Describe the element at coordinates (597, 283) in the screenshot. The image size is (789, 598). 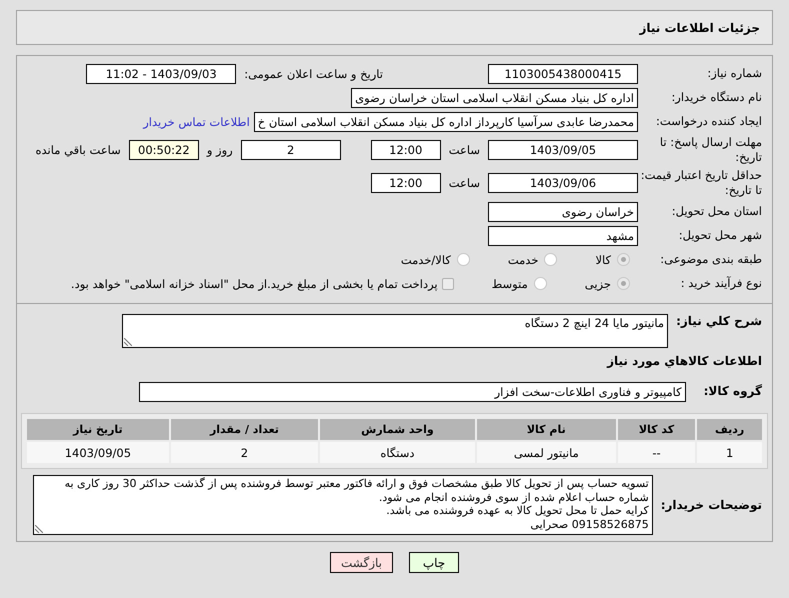
I see `option-label: جزیی` at that location.